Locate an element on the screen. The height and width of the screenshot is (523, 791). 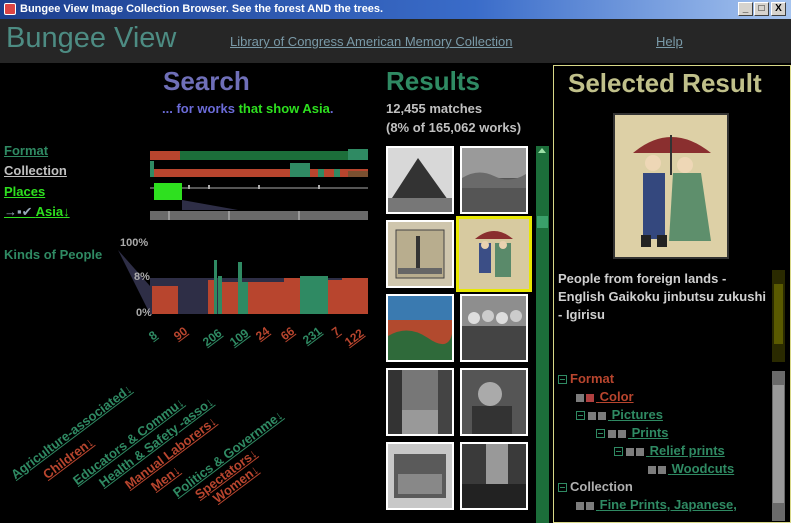
tree-item-woodcuts: Woodcuts is located at coordinates (691, 468).